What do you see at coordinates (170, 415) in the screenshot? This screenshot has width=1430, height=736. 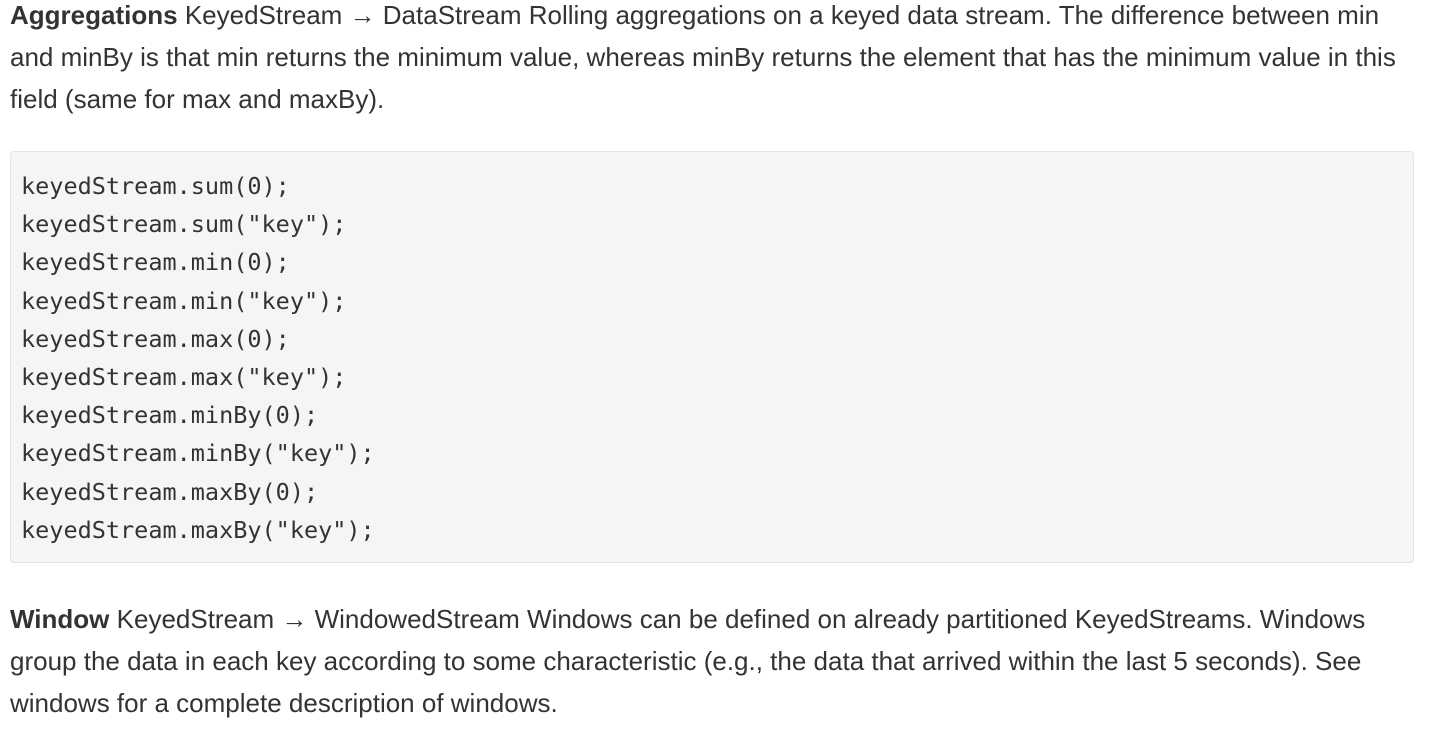 I see `code-line: keyedStream.minBy(0);` at bounding box center [170, 415].